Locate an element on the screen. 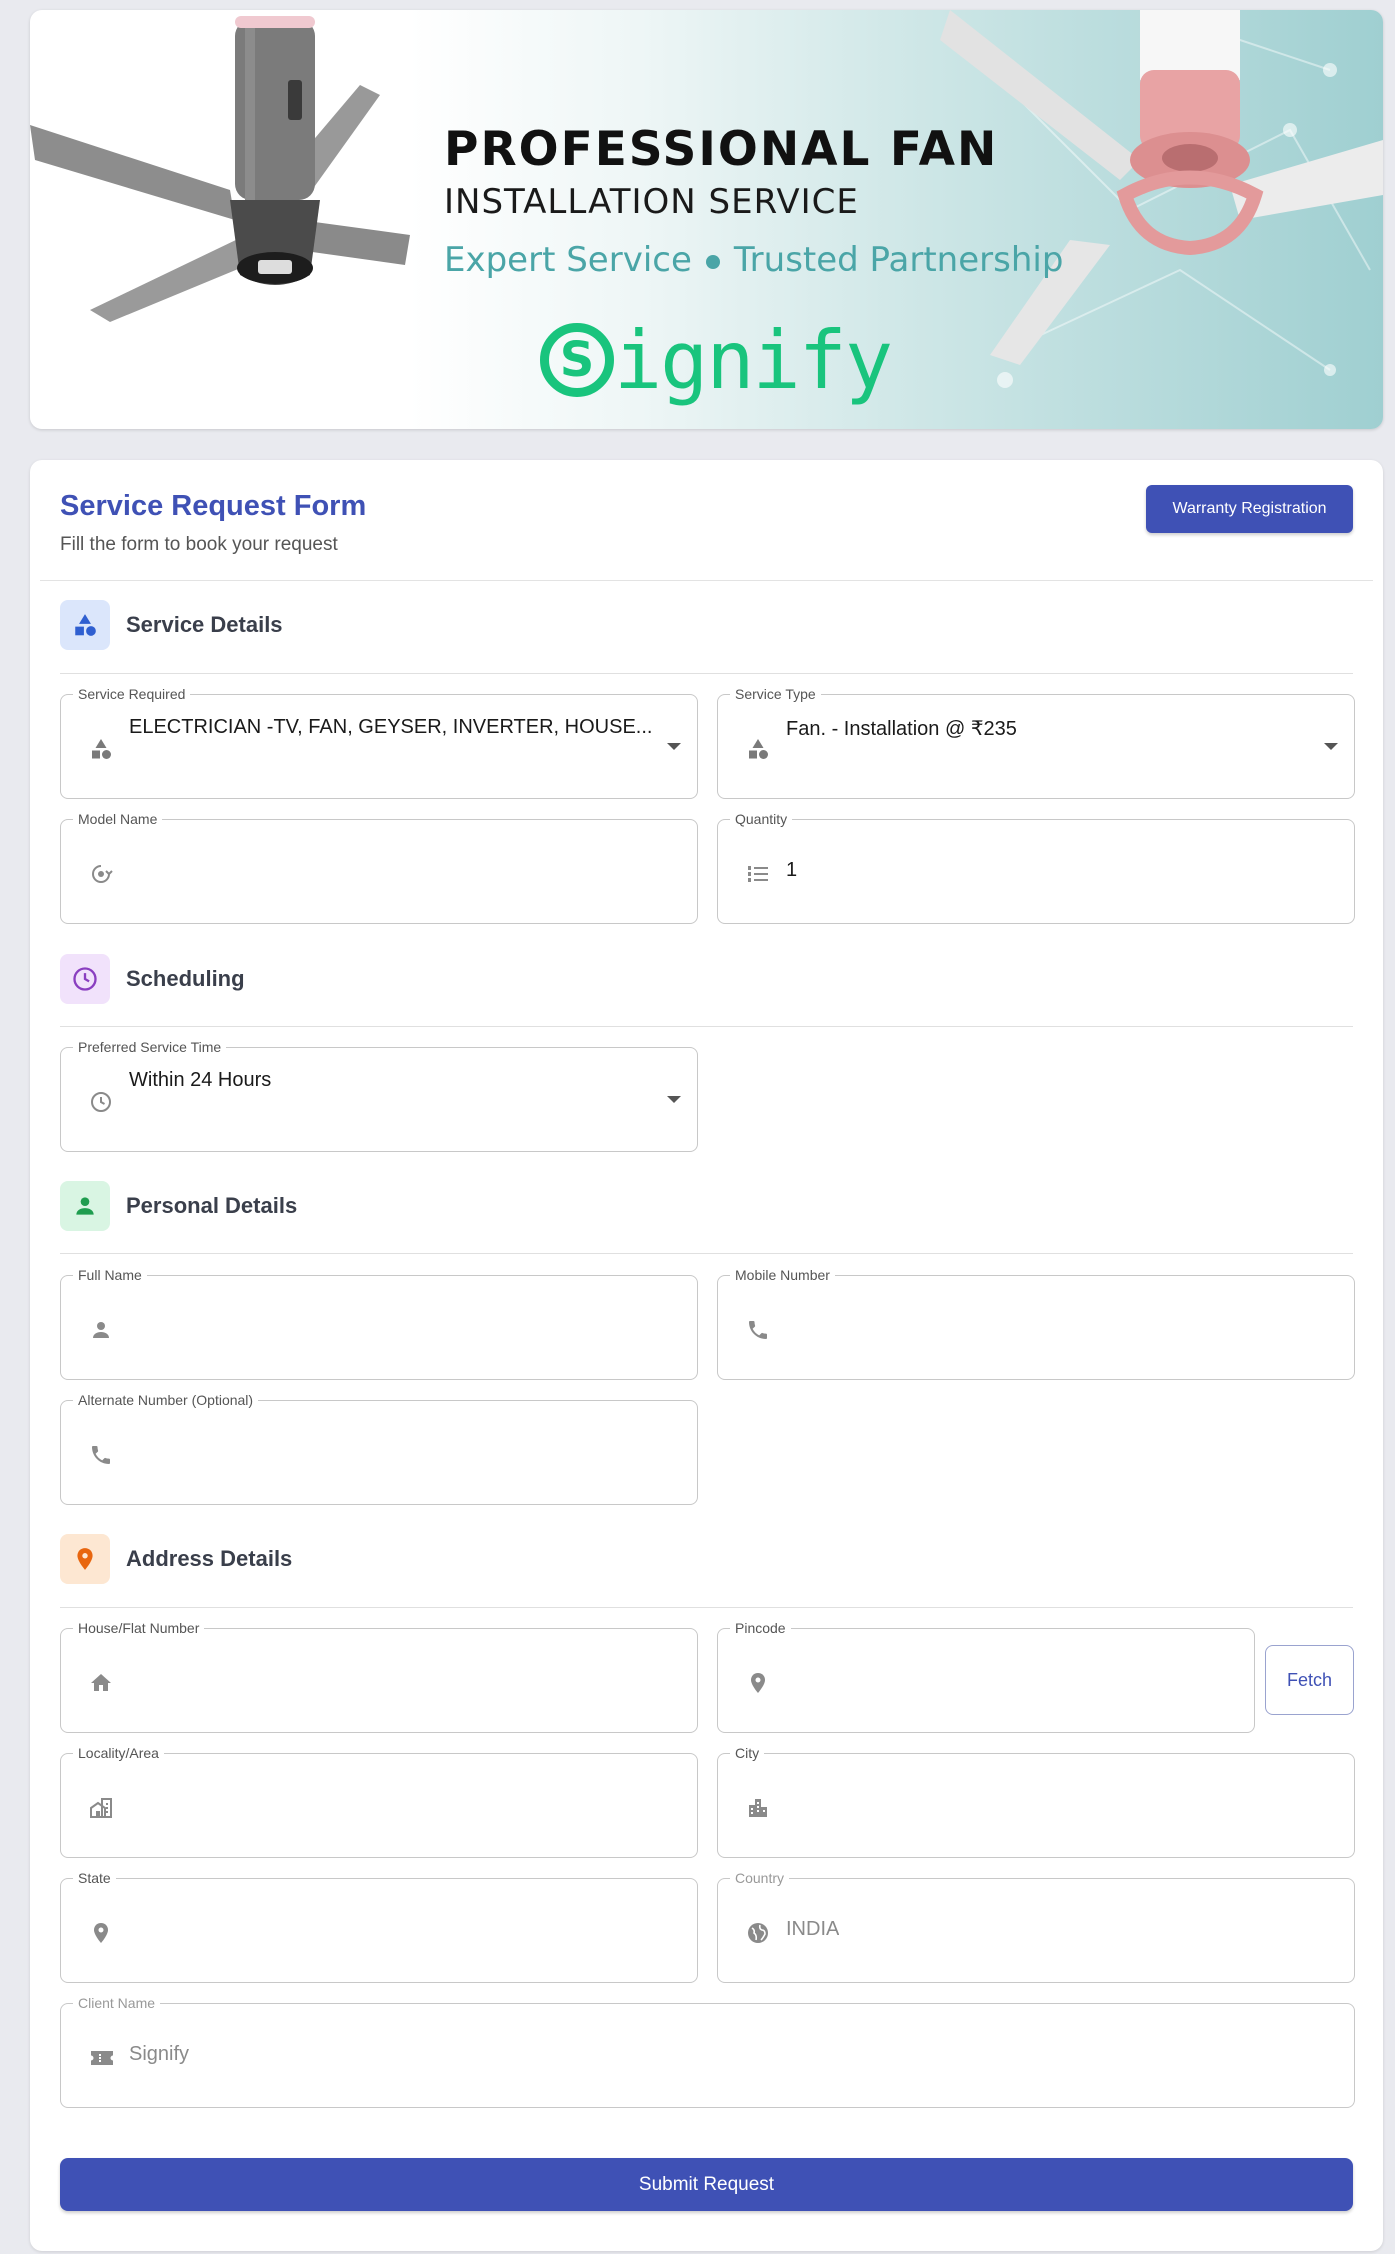  section-header-address: Address Details is located at coordinates (176, 1559).